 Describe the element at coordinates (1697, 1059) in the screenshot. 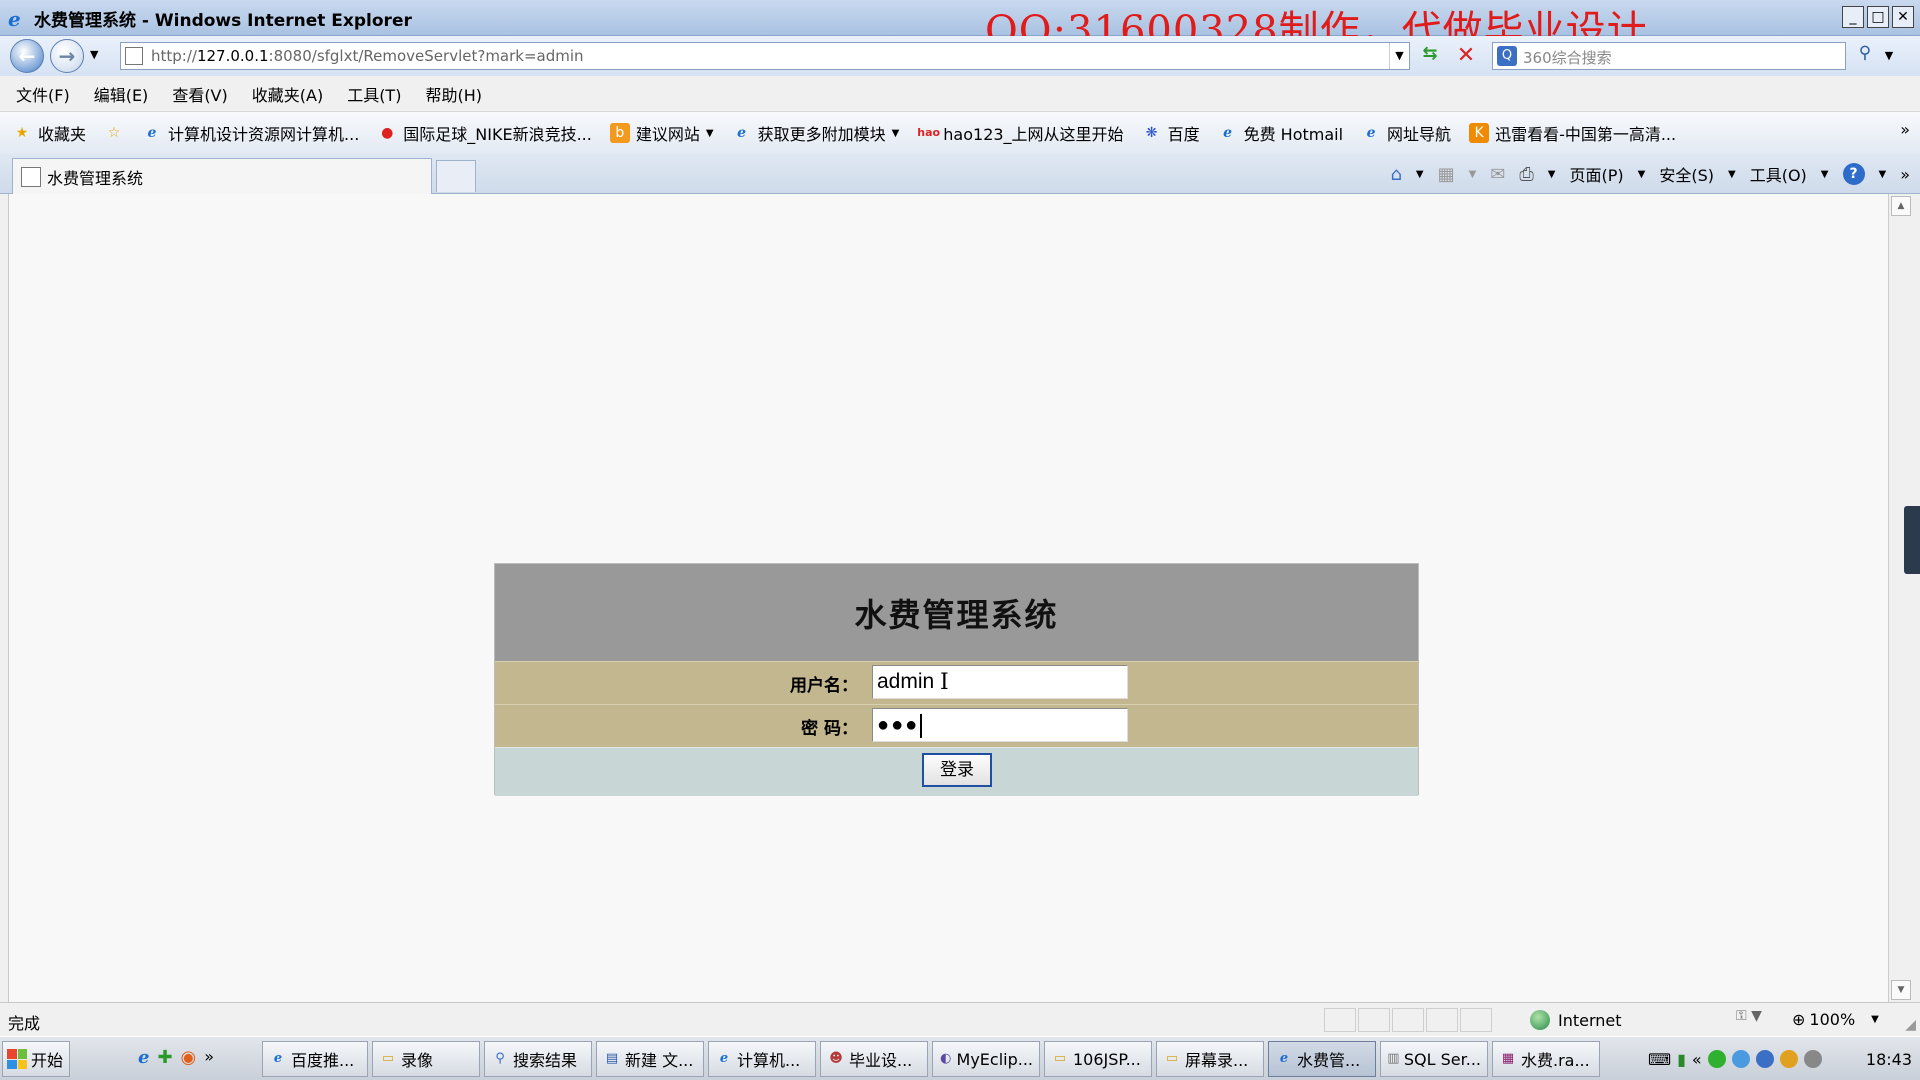

I see `tray-expand-icon: «` at that location.